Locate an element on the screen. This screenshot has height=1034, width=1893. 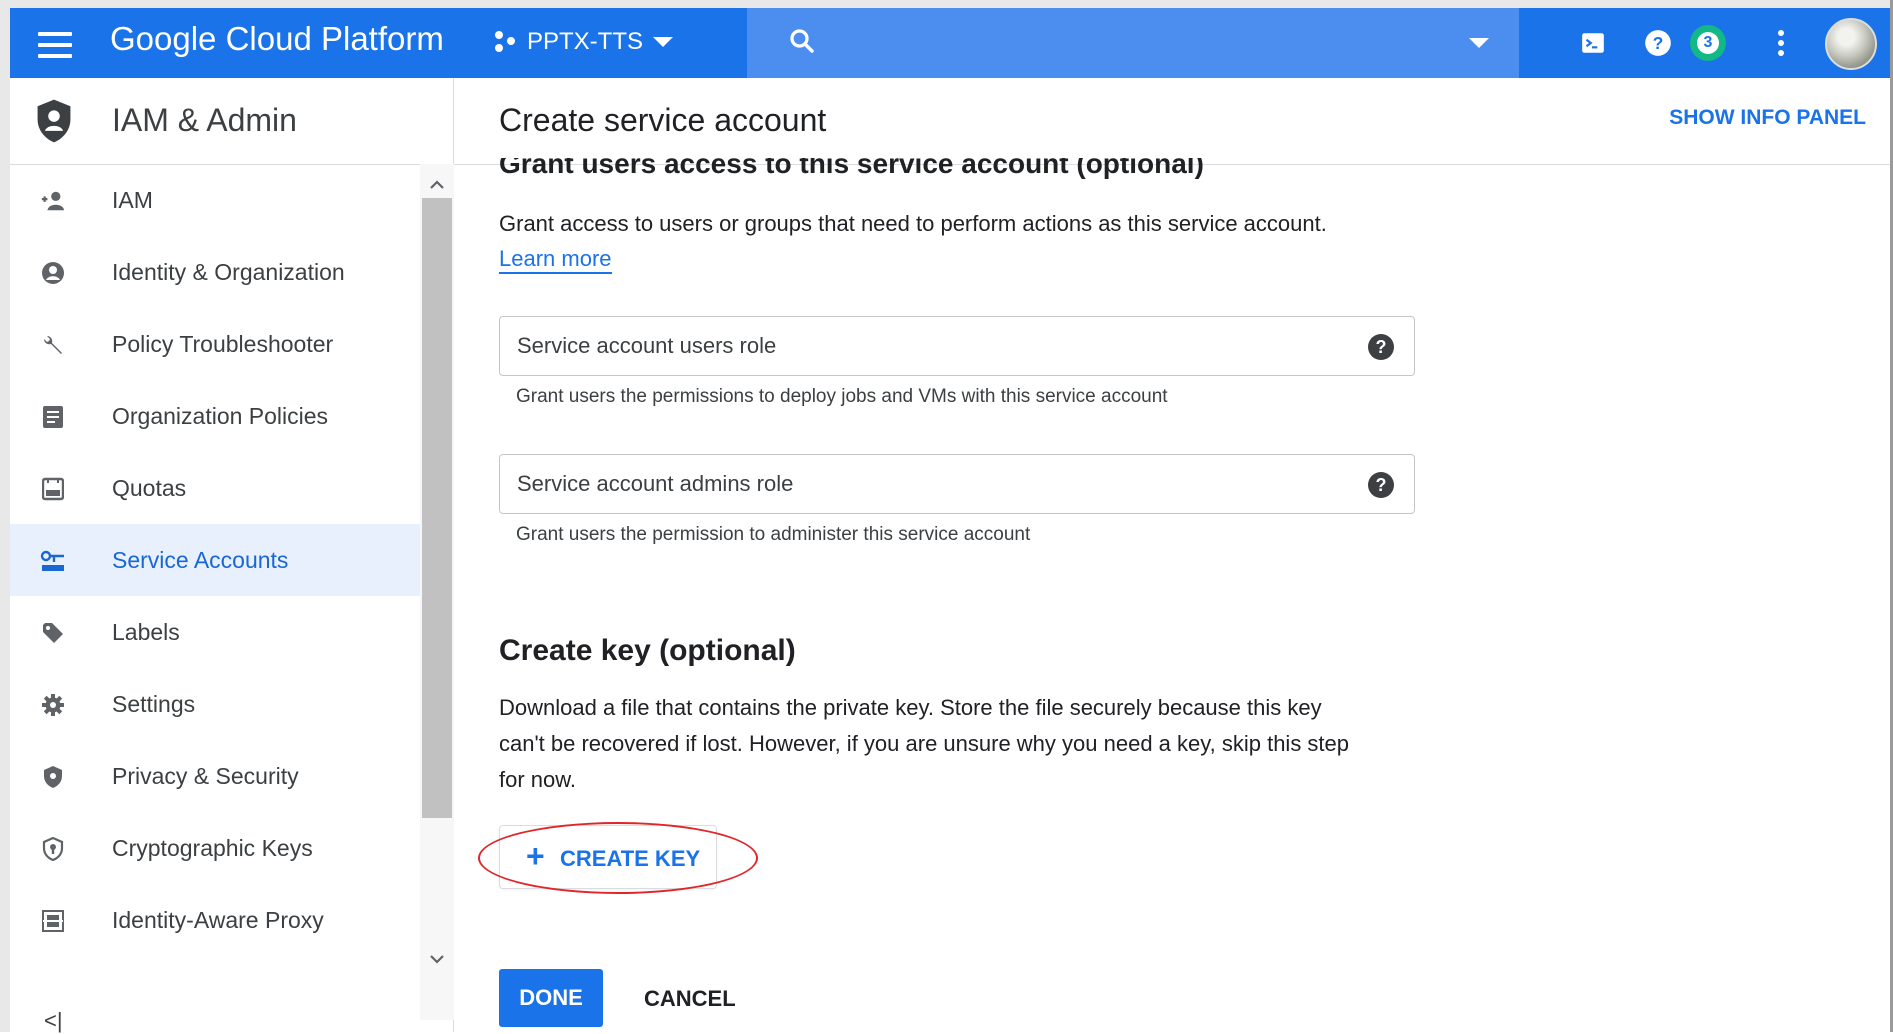
quota-icon is located at coordinates (53, 489).